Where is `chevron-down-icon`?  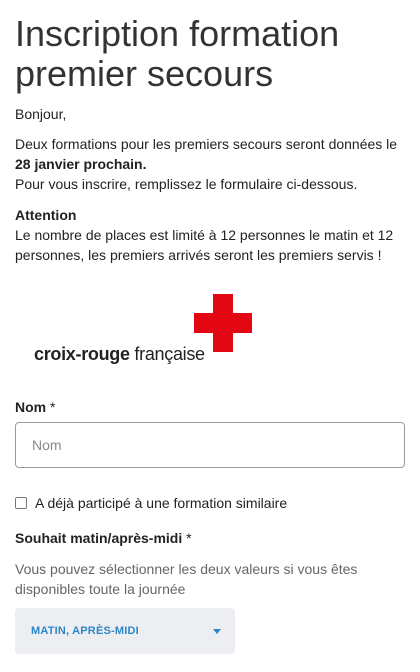 chevron-down-icon is located at coordinates (217, 631).